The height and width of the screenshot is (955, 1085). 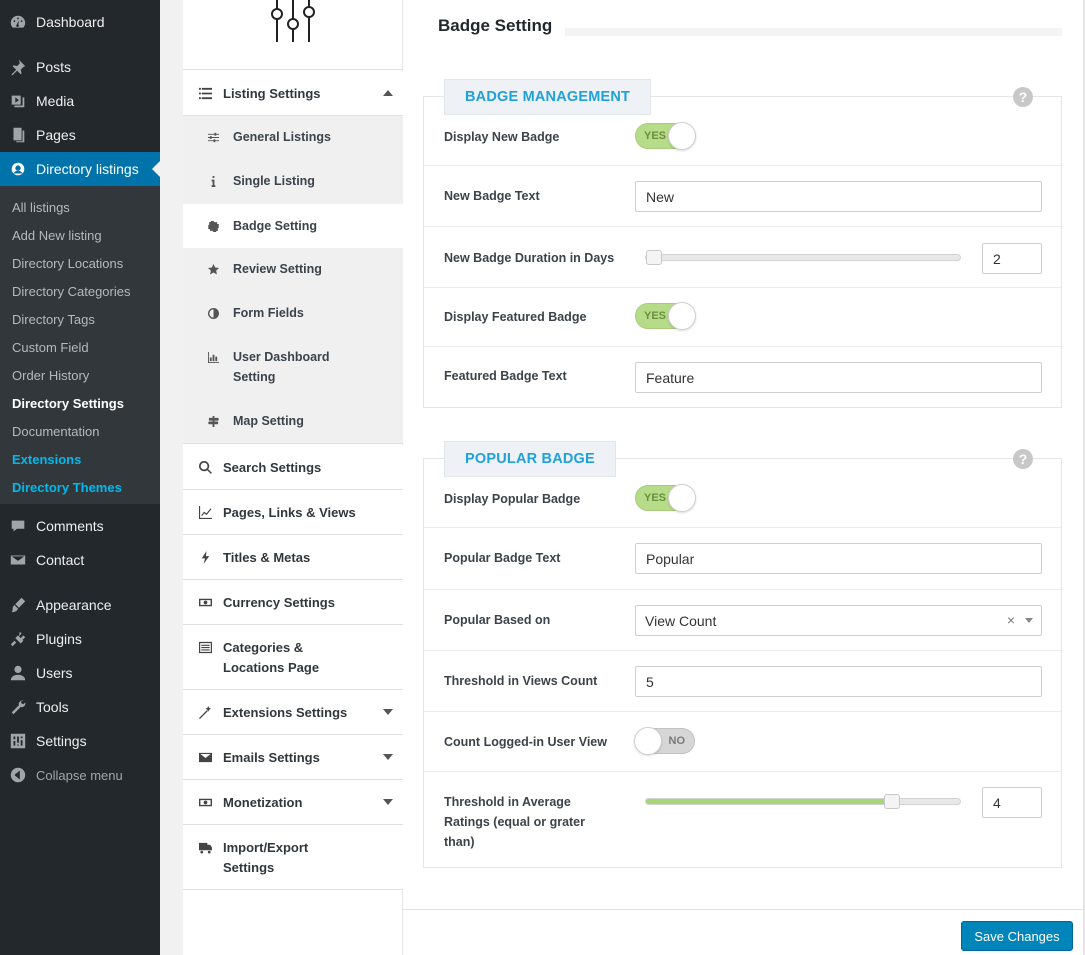 What do you see at coordinates (293, 712) in the screenshot?
I see `nav-extensions-settings: Extensions Settings` at bounding box center [293, 712].